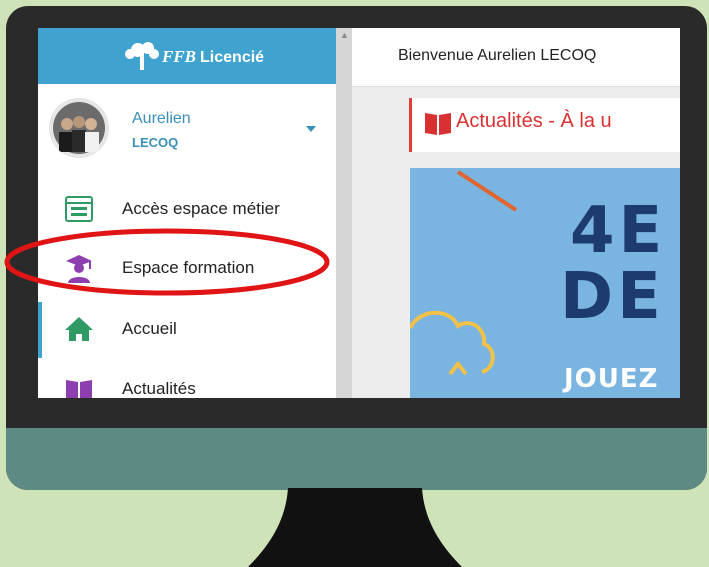 This screenshot has height=567, width=709. I want to click on user-block: Aurelien LECOQ, so click(187, 140).